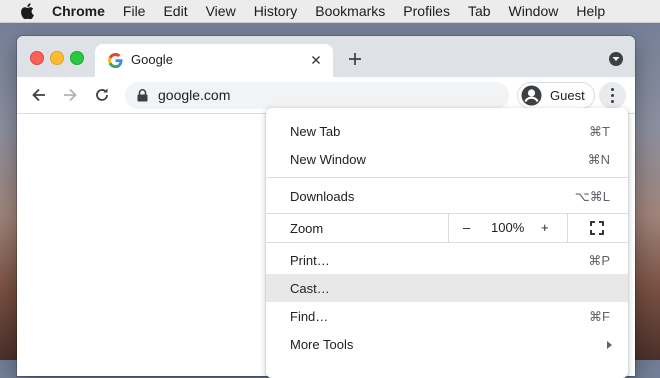 Image resolution: width=660 pixels, height=378 pixels. Describe the element at coordinates (57, 58) in the screenshot. I see `minimize-window-button` at that location.